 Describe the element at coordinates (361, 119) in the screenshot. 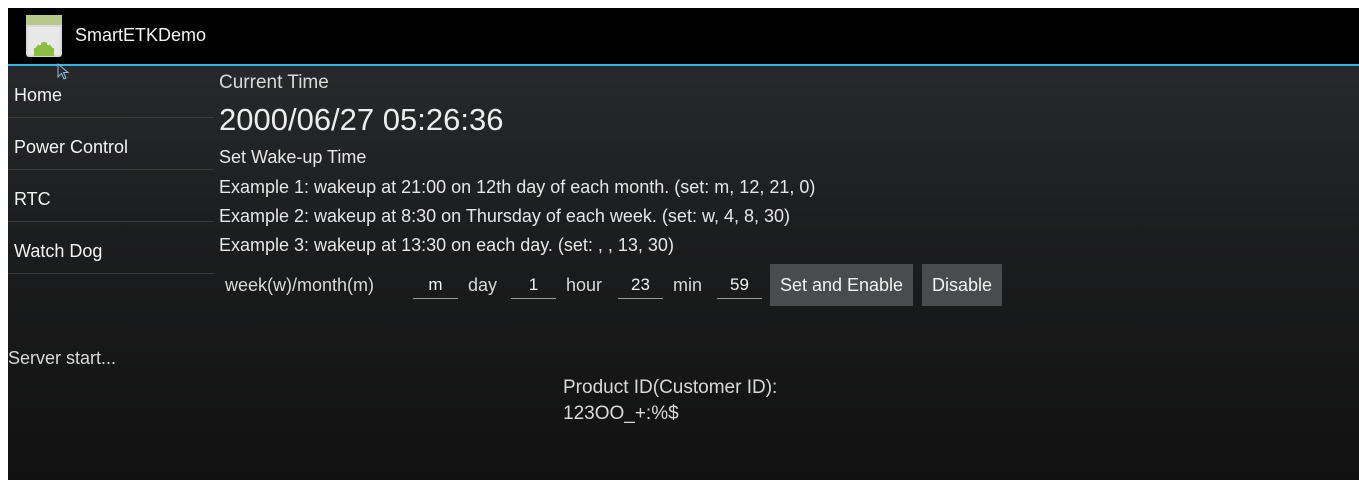

I see `current-time-value: 2000/06/27 05:26:36` at that location.